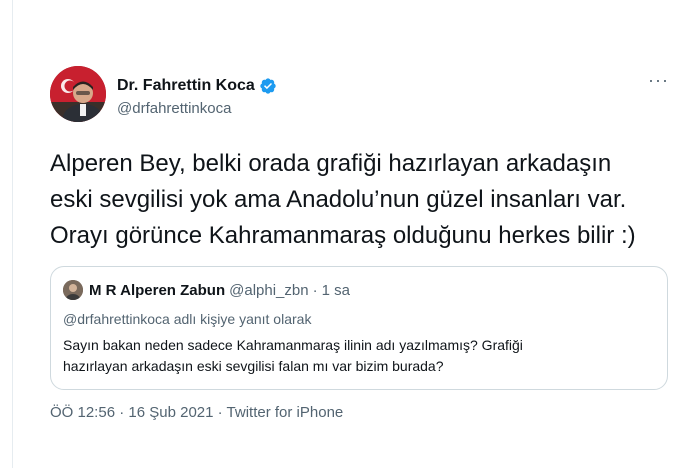 The height and width of the screenshot is (468, 681). I want to click on tweet-header: Dr. Fahrettin Koca @drfahrettinkoca ···, so click(362, 96).